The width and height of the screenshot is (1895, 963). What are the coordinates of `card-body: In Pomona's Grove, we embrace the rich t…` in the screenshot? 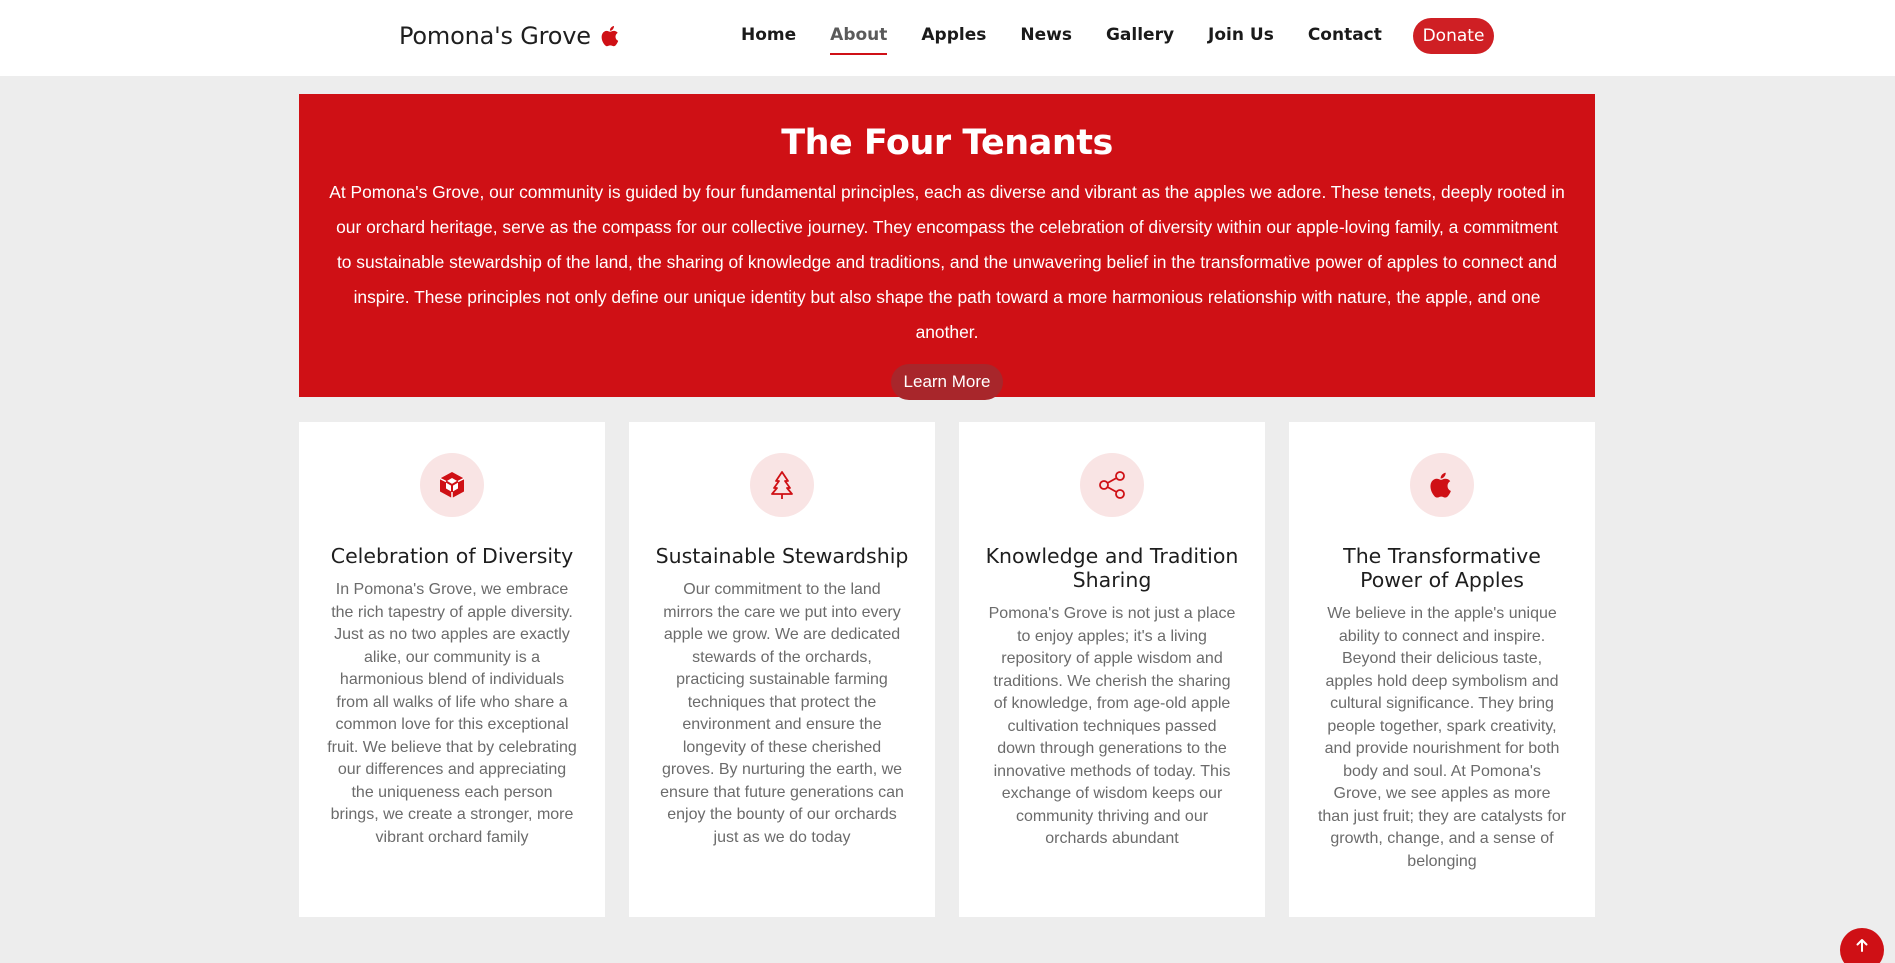 It's located at (452, 713).